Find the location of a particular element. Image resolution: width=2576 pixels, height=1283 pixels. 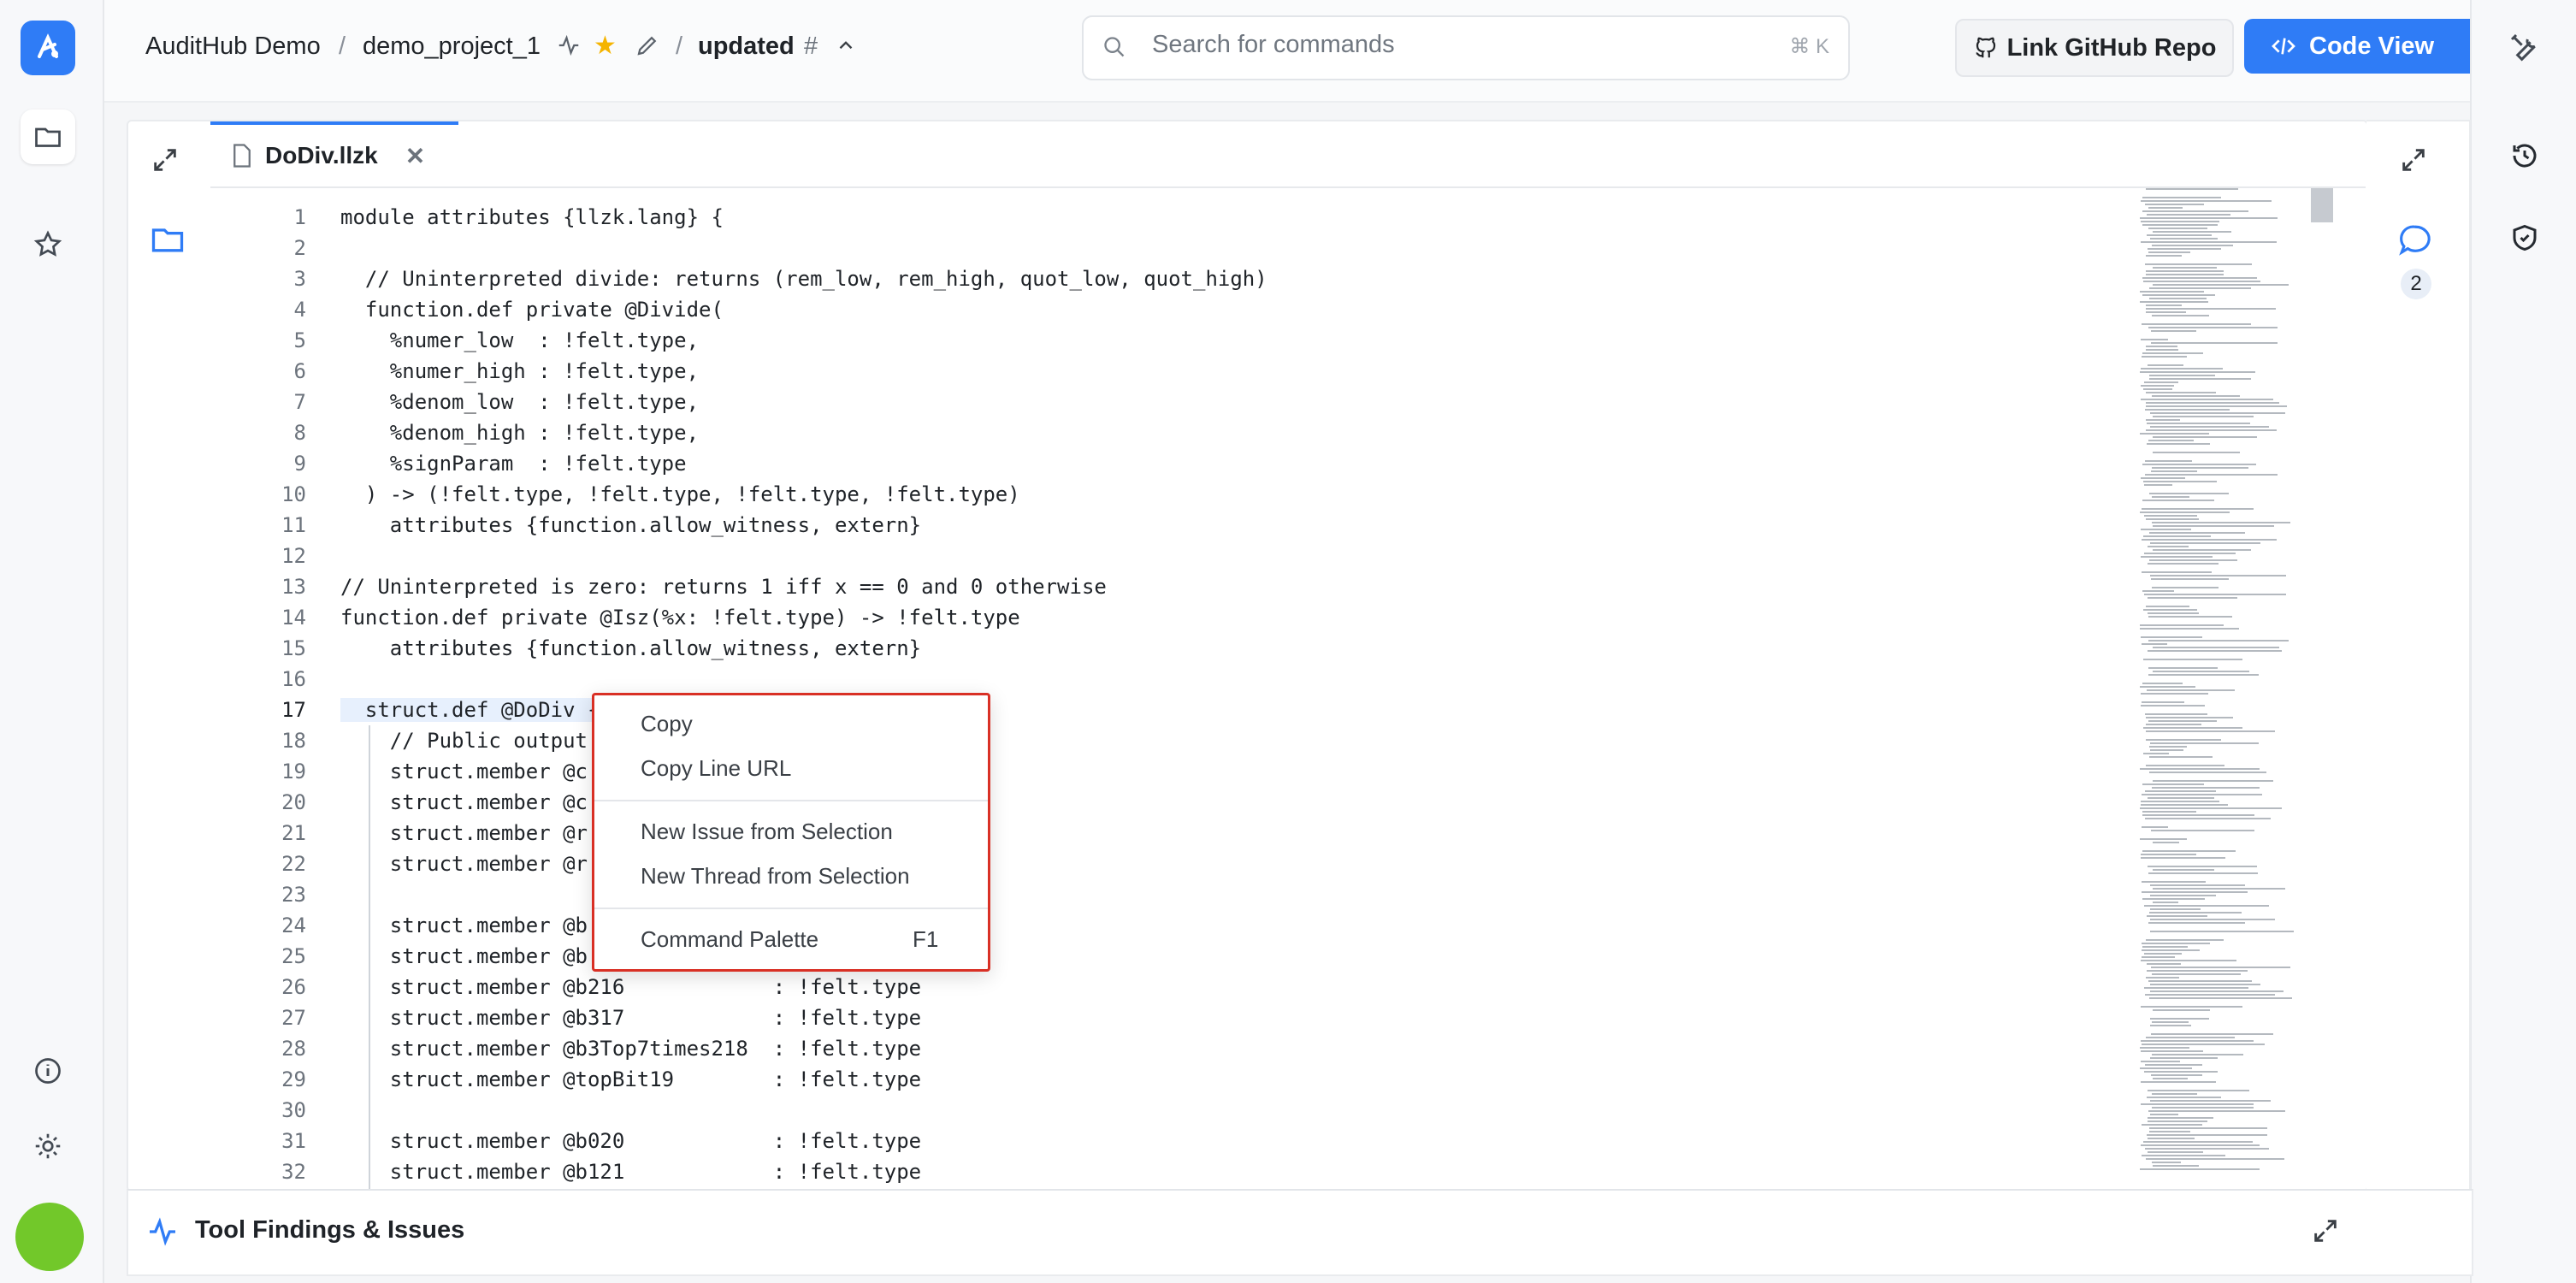

menu-new-issue: New Issue from Selection is located at coordinates (767, 832).